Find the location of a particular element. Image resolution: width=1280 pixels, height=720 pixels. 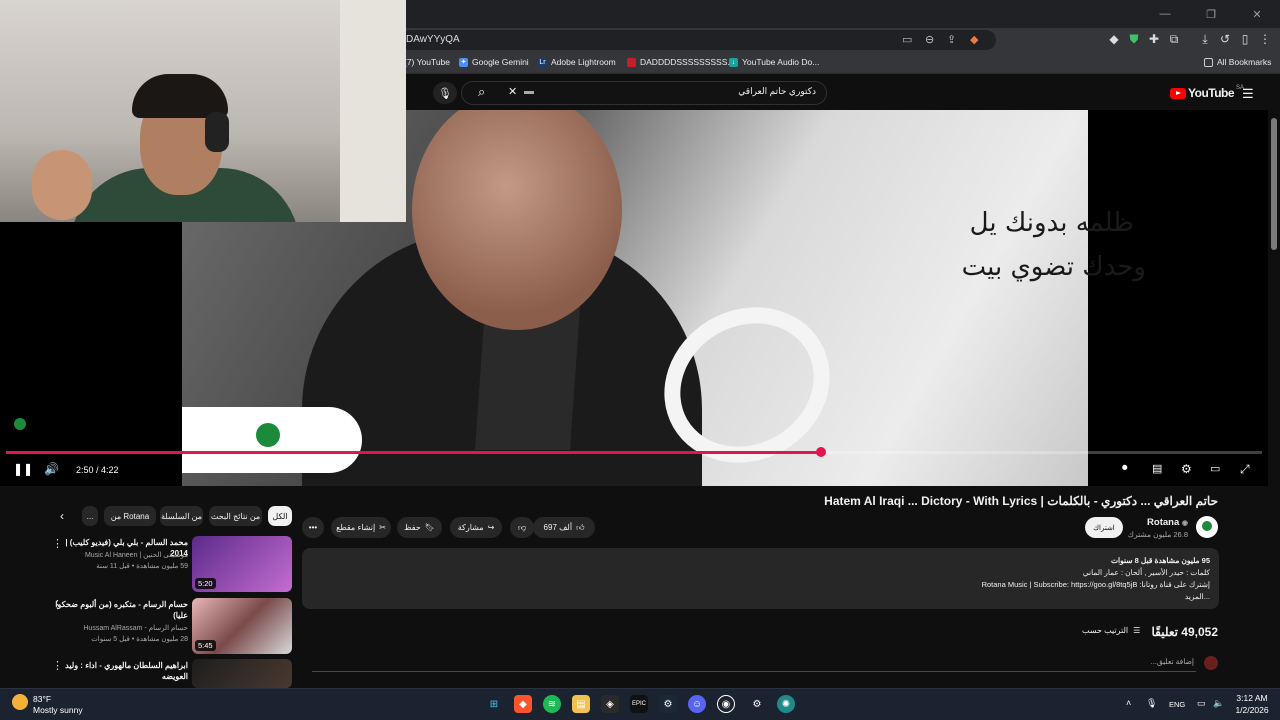

sun-icon is located at coordinates (20, 702).